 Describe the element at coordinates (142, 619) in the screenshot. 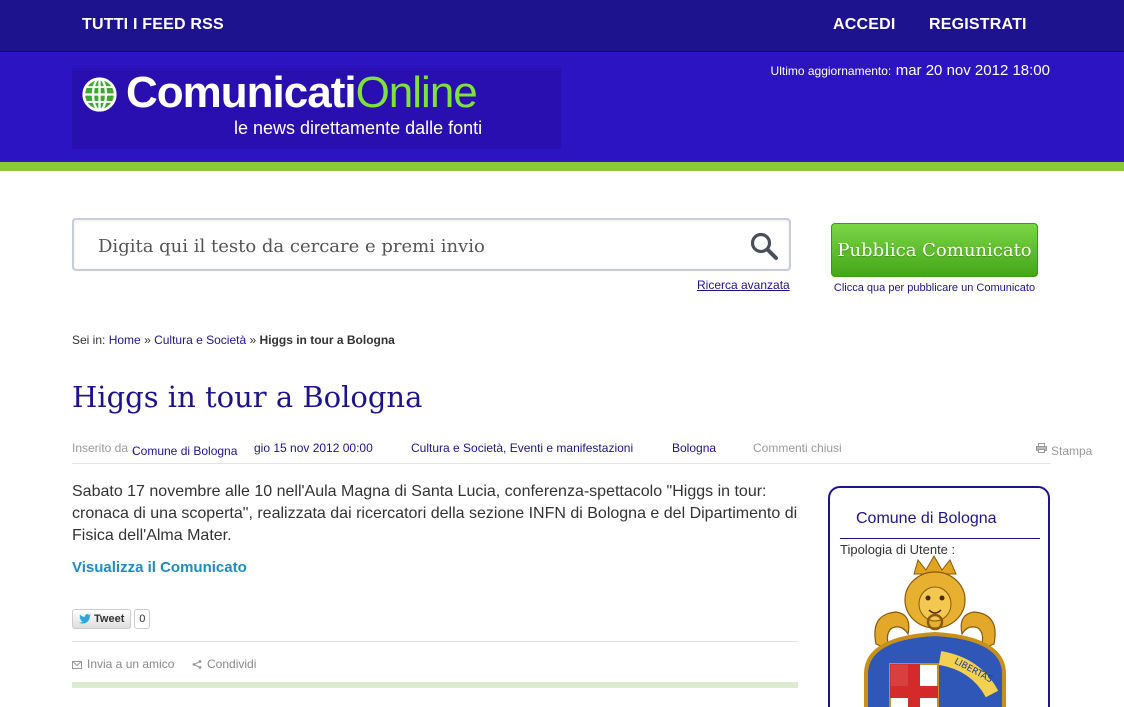

I see `tweet-count: 0` at that location.